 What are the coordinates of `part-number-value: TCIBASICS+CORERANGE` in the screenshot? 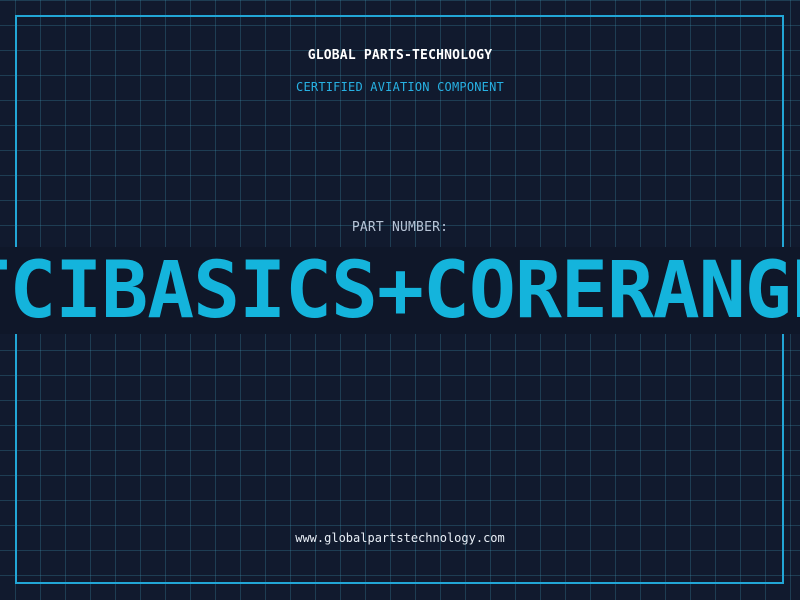 It's located at (400, 290).